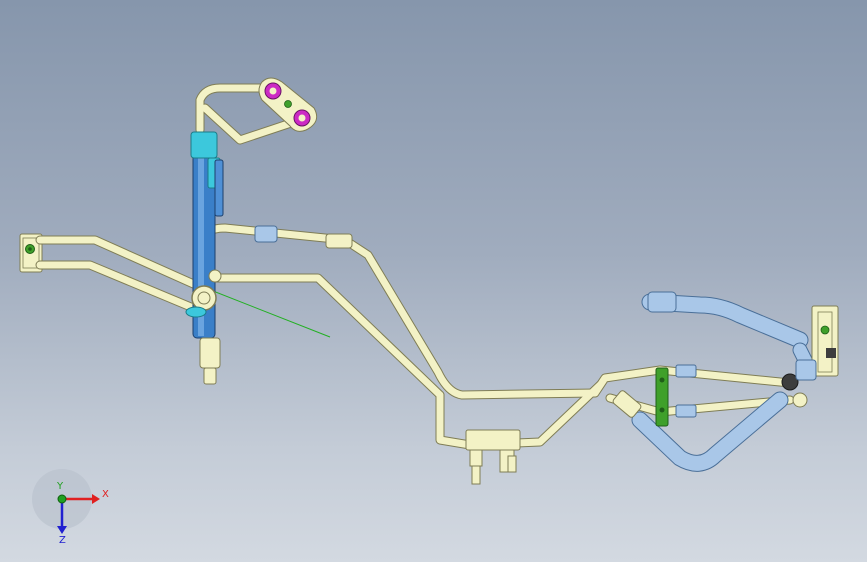  I want to click on green-clamp, so click(662, 397).